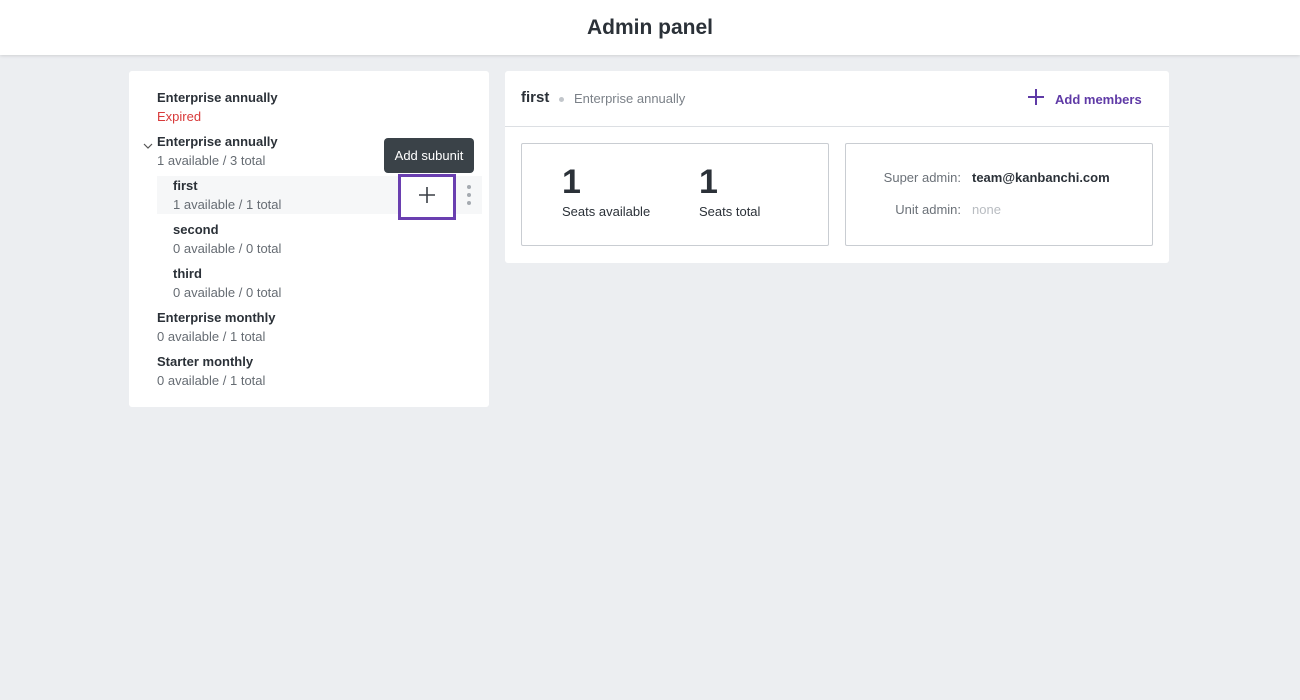 The image size is (1300, 700). I want to click on subscription-seats: 1 available / 3 total, so click(211, 160).